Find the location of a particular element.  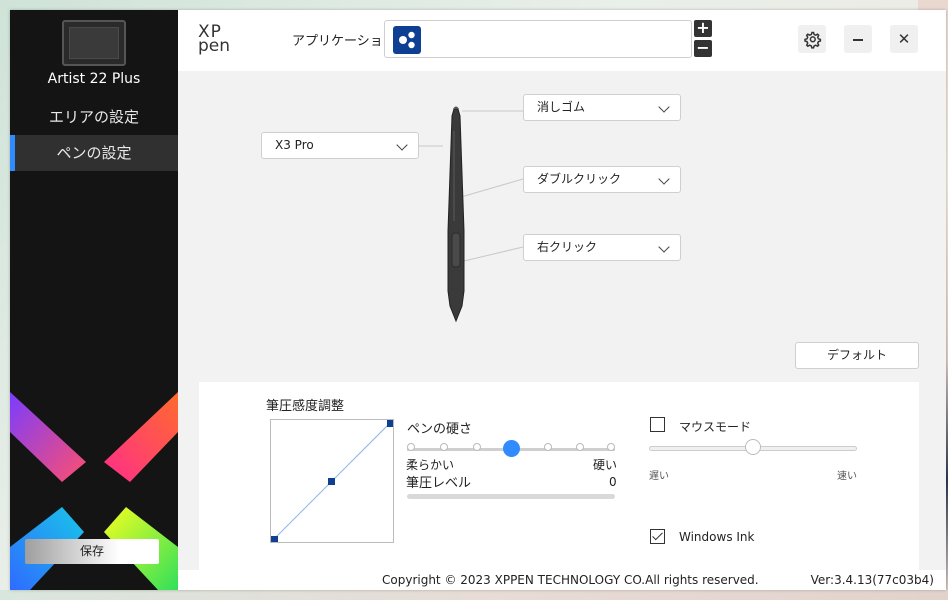

upper-button-value: ダブルクリック is located at coordinates (579, 179).